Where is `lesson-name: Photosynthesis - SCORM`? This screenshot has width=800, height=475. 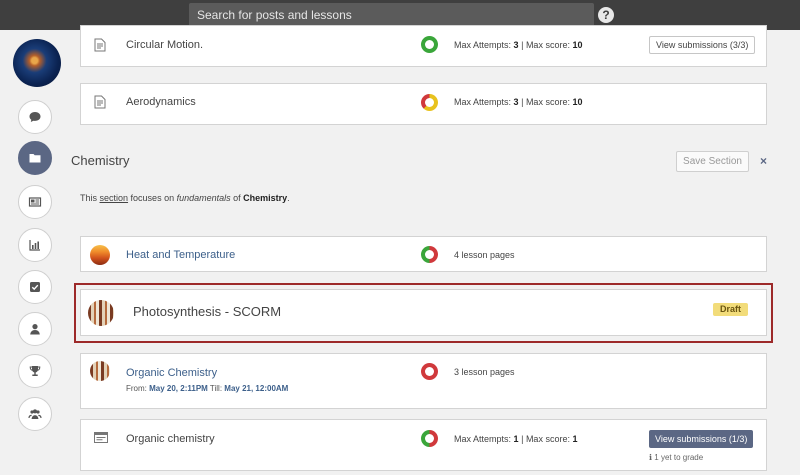 lesson-name: Photosynthesis - SCORM is located at coordinates (207, 311).